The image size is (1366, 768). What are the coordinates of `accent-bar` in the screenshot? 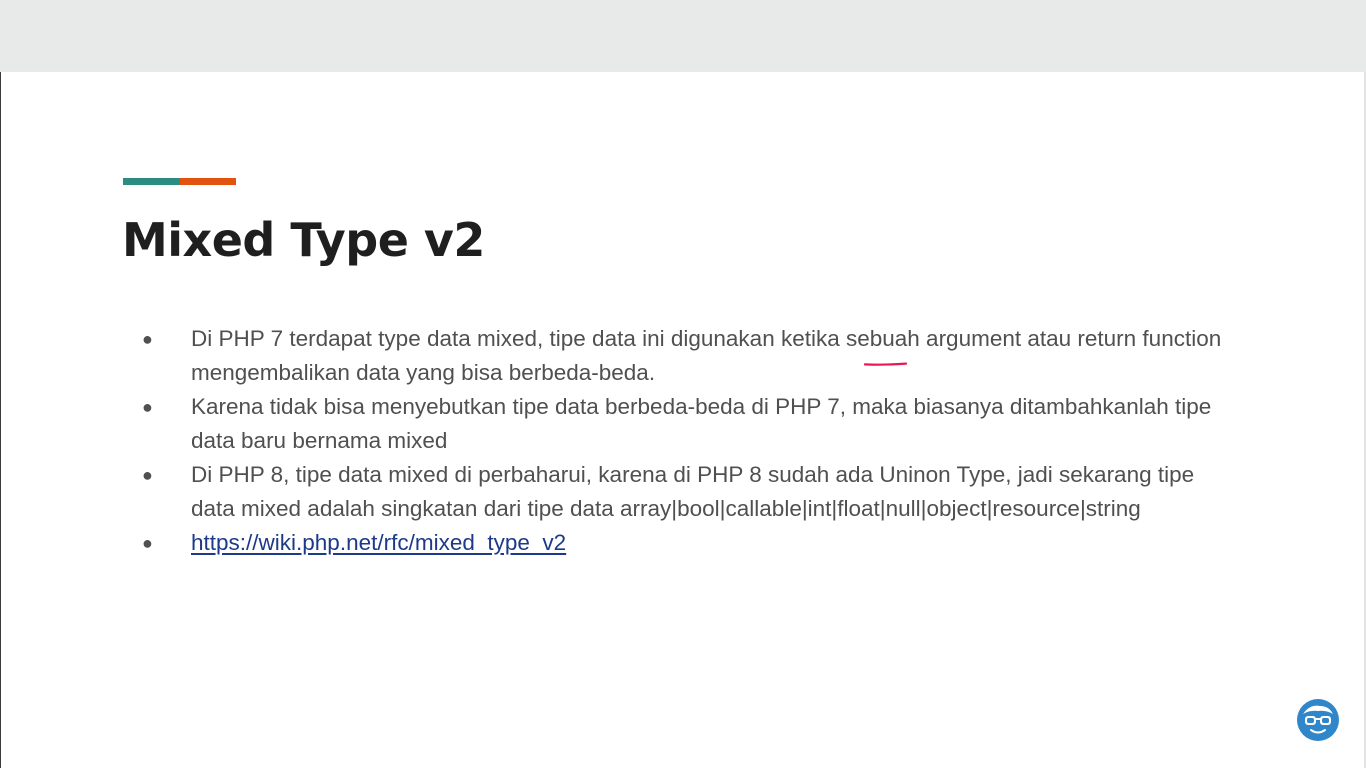 It's located at (179, 181).